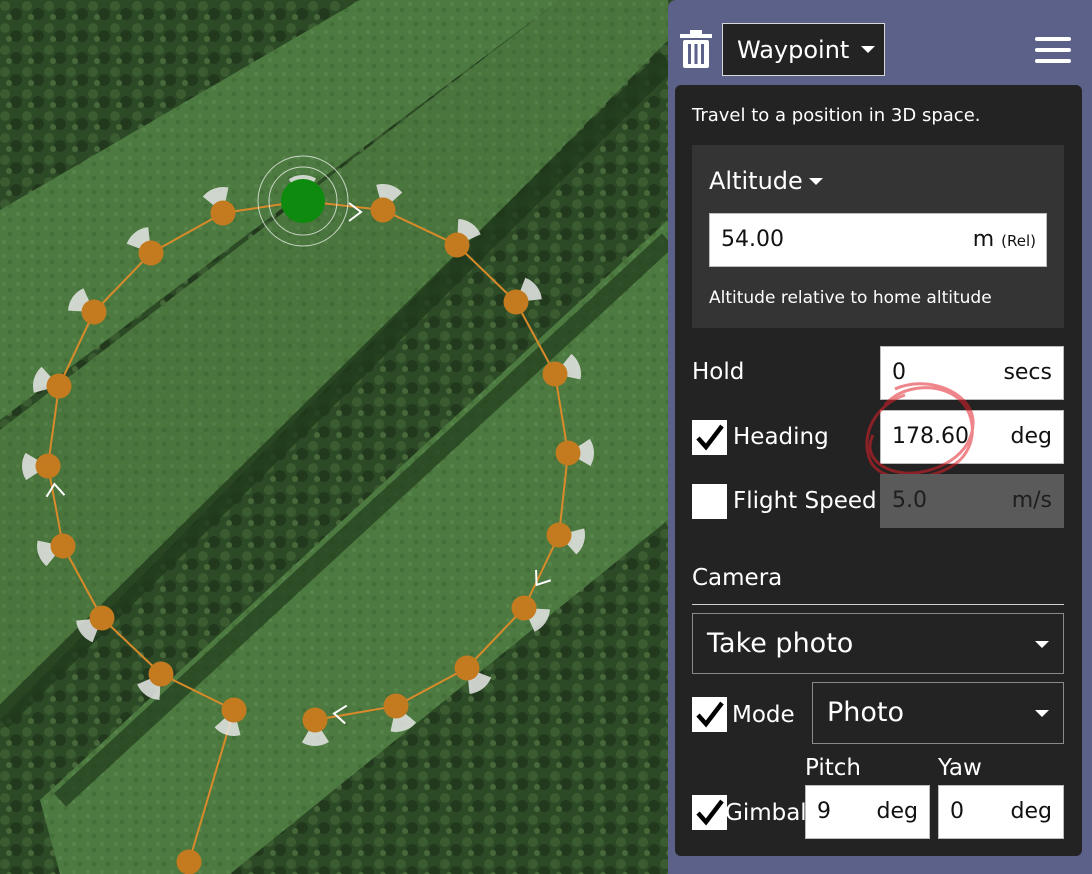 The width and height of the screenshot is (1092, 874). I want to click on camera-action-dropdown: Take photo, so click(878, 643).